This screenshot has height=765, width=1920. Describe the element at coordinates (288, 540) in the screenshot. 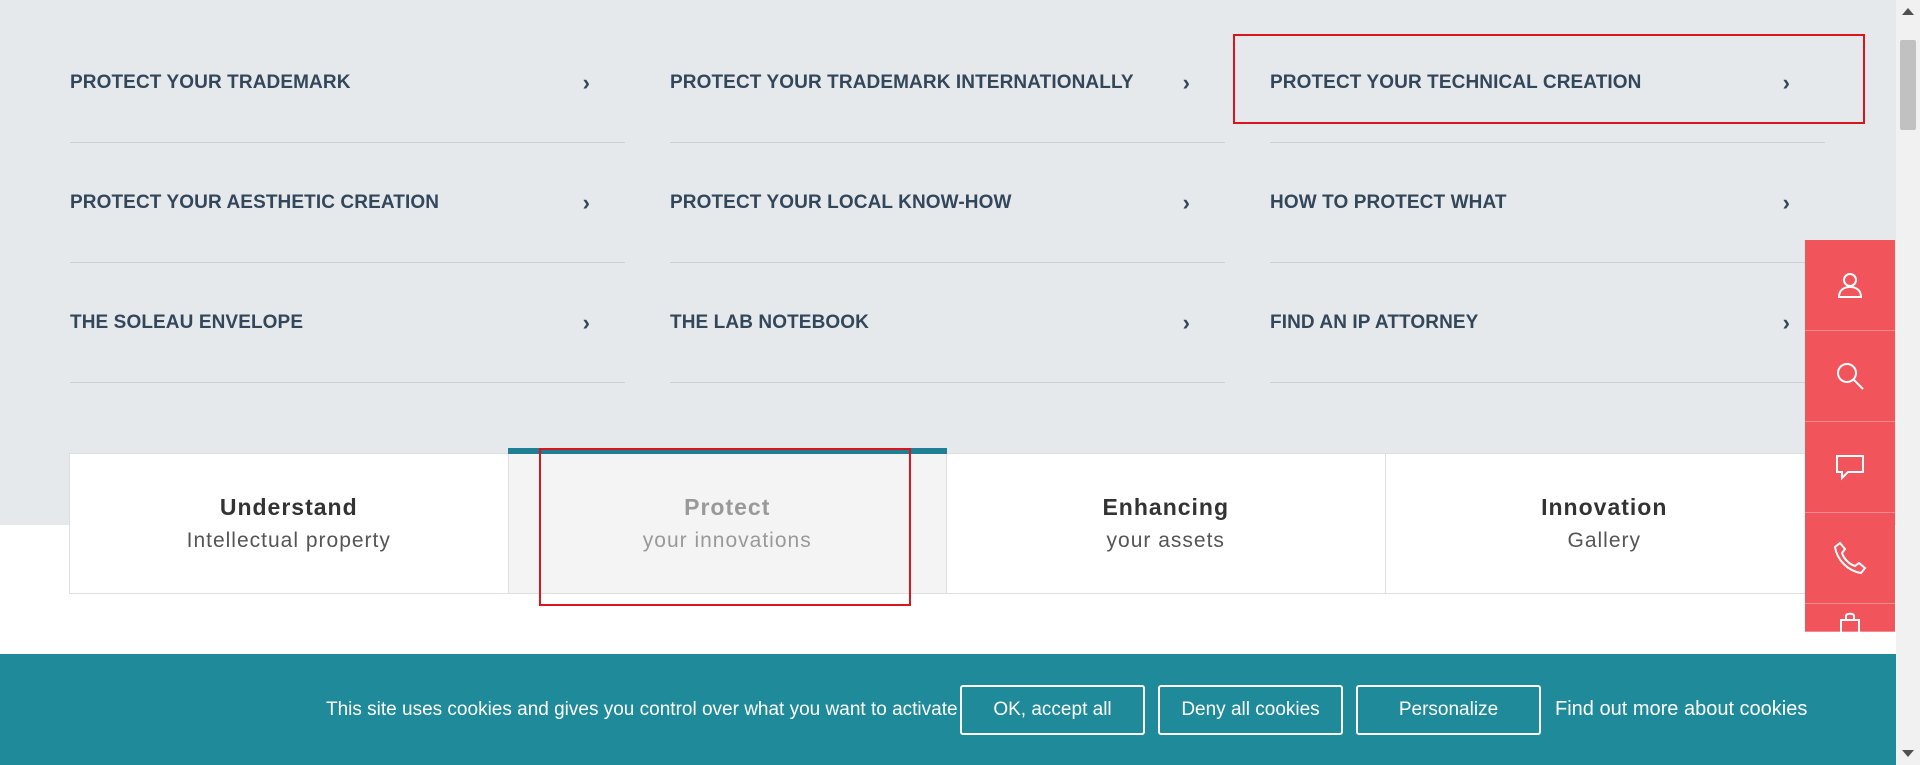

I see `tab-subtitle: Intellectual property` at that location.